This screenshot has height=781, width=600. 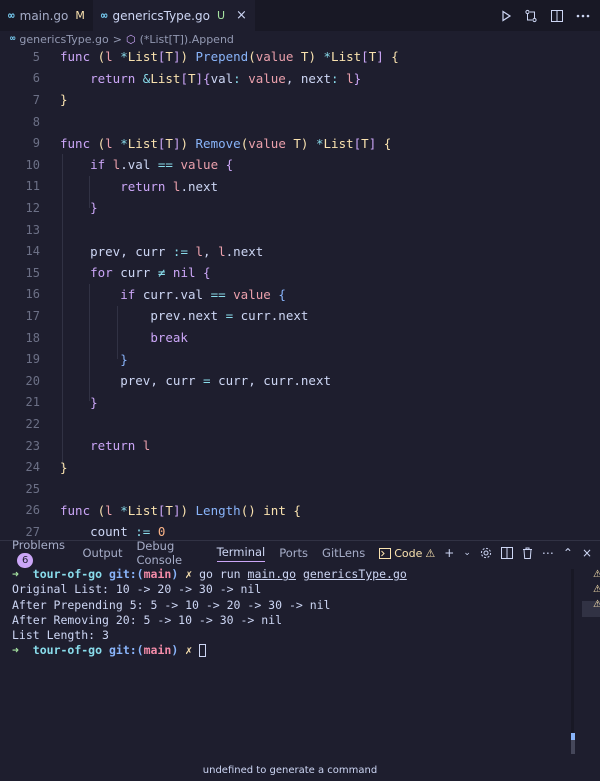 I want to click on line-number: 10, so click(x=32, y=164).